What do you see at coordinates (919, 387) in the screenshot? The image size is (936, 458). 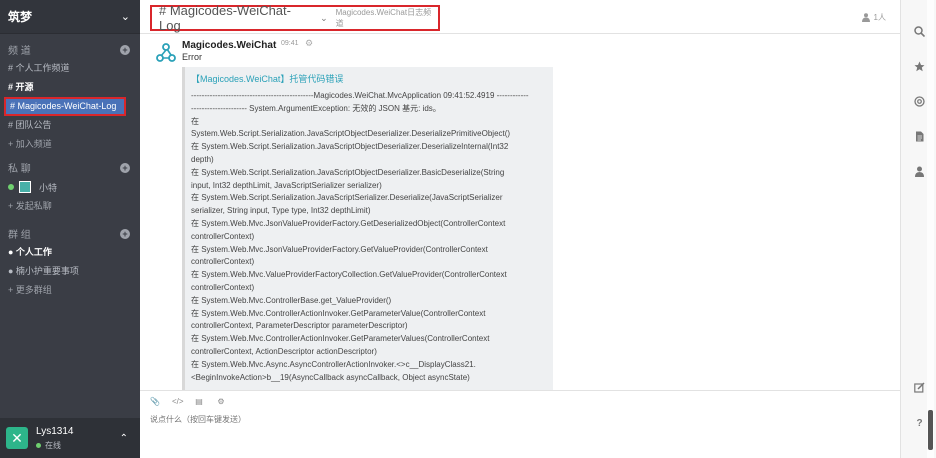 I see `edit-icon` at bounding box center [919, 387].